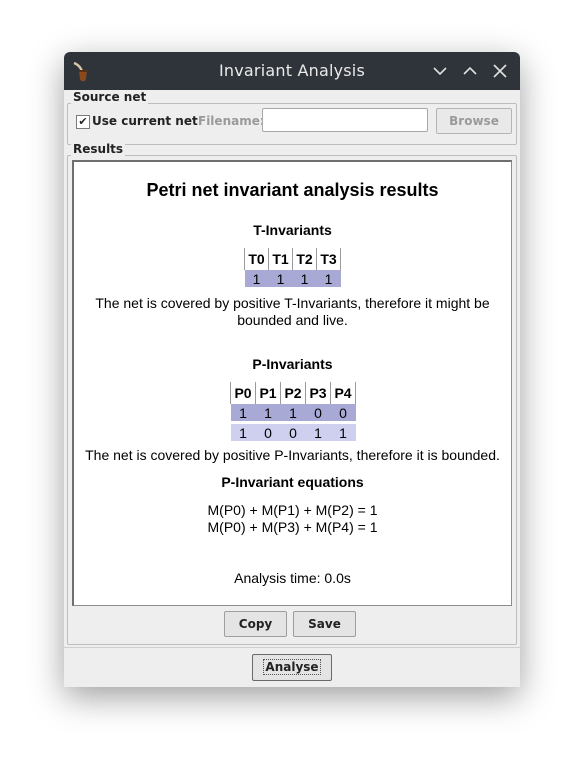 The width and height of the screenshot is (584, 764). Describe the element at coordinates (470, 71) in the screenshot. I see `maximize-icon` at that location.